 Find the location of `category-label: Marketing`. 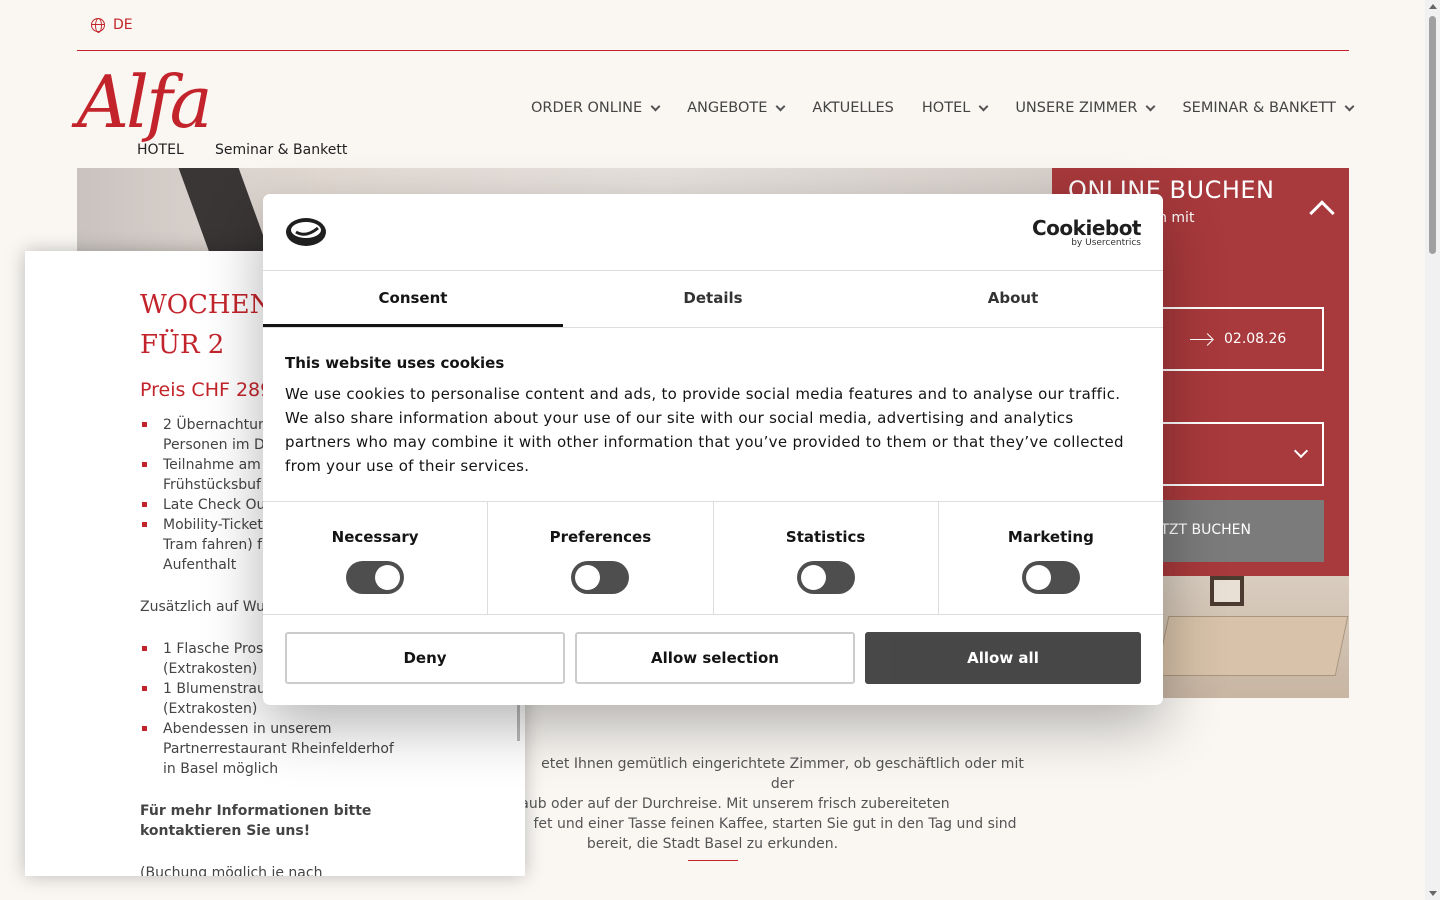

category-label: Marketing is located at coordinates (1050, 537).